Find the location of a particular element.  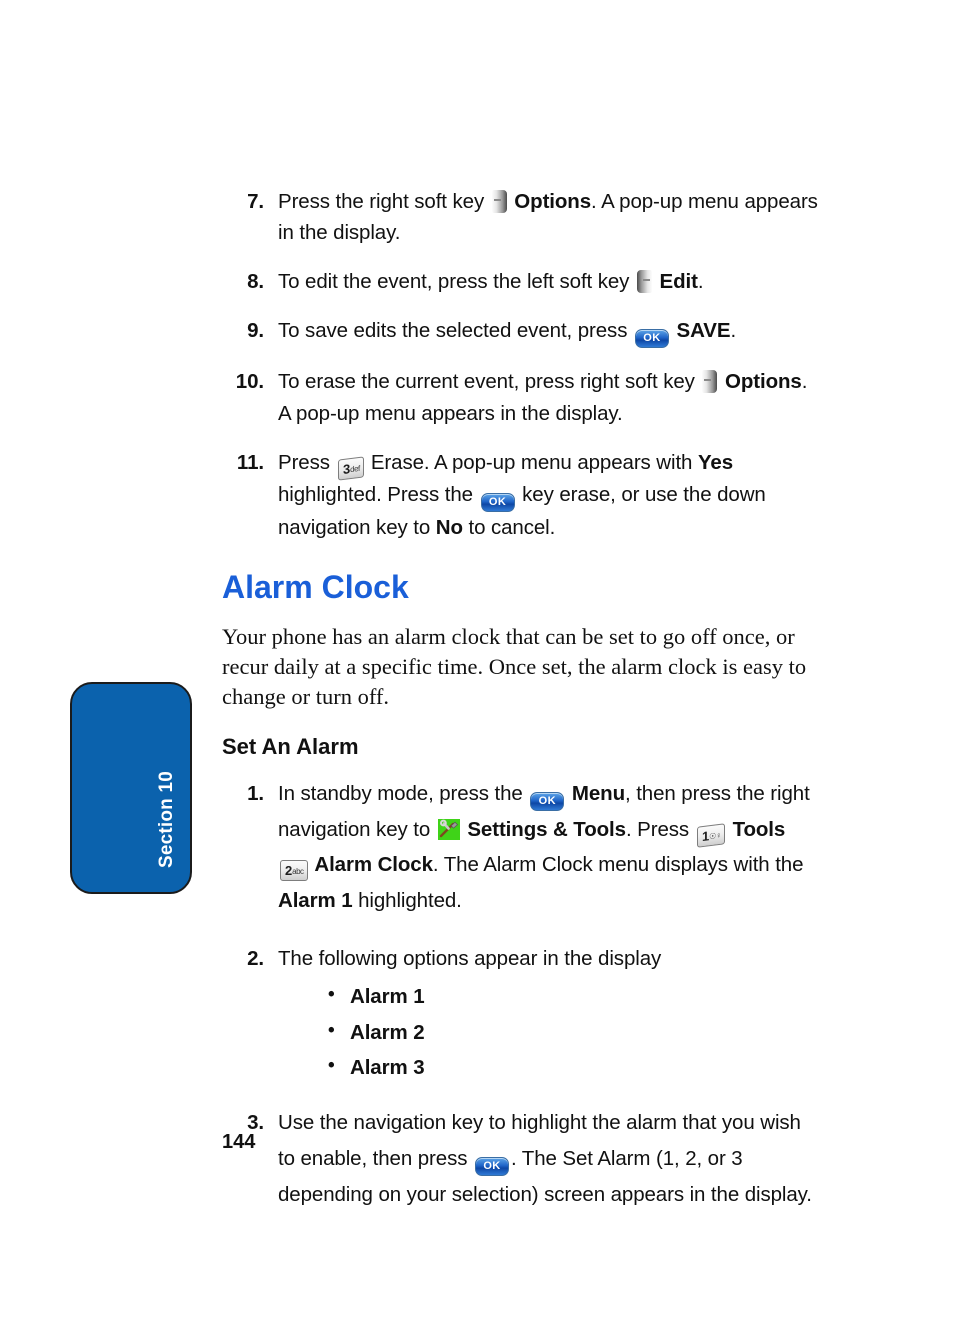

step-number: 1. is located at coordinates (255, 793).